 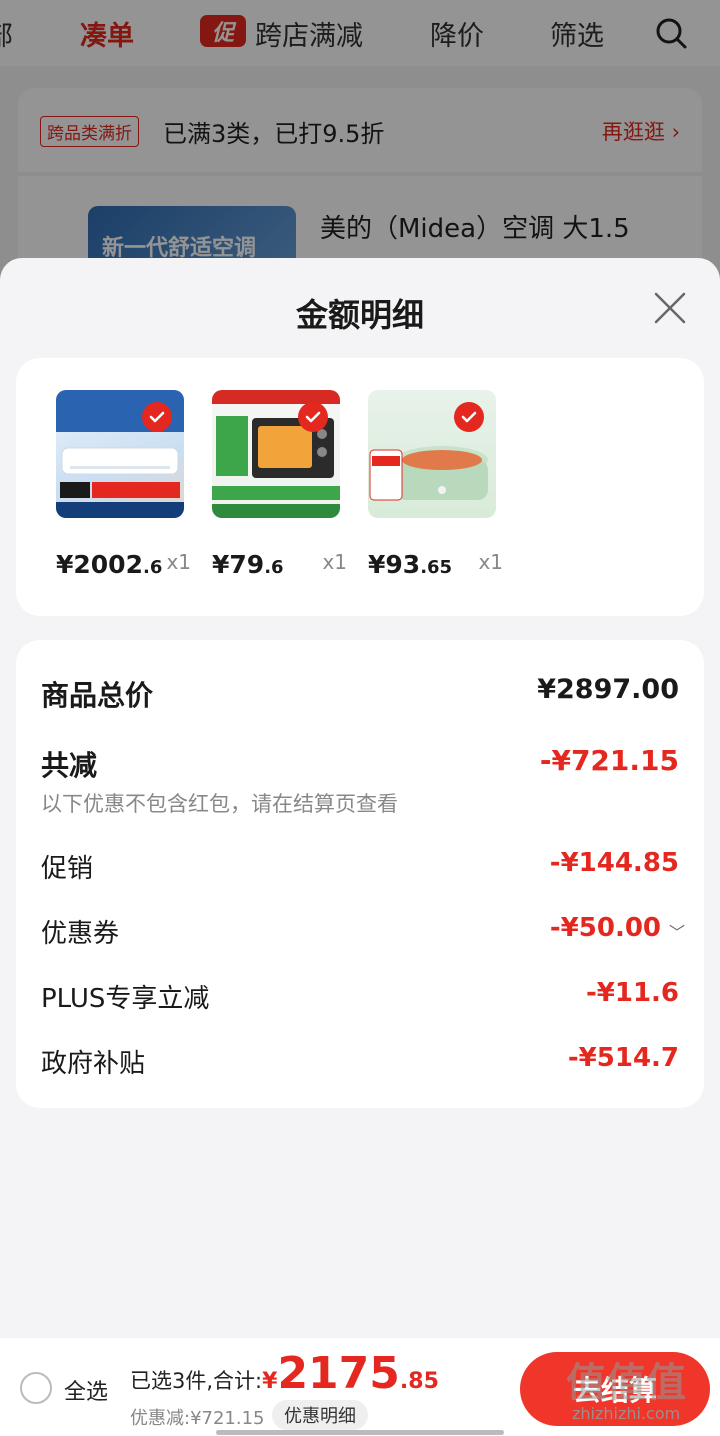 I want to click on product-item: ¥2002 .6 x1, so click(x=126, y=484).